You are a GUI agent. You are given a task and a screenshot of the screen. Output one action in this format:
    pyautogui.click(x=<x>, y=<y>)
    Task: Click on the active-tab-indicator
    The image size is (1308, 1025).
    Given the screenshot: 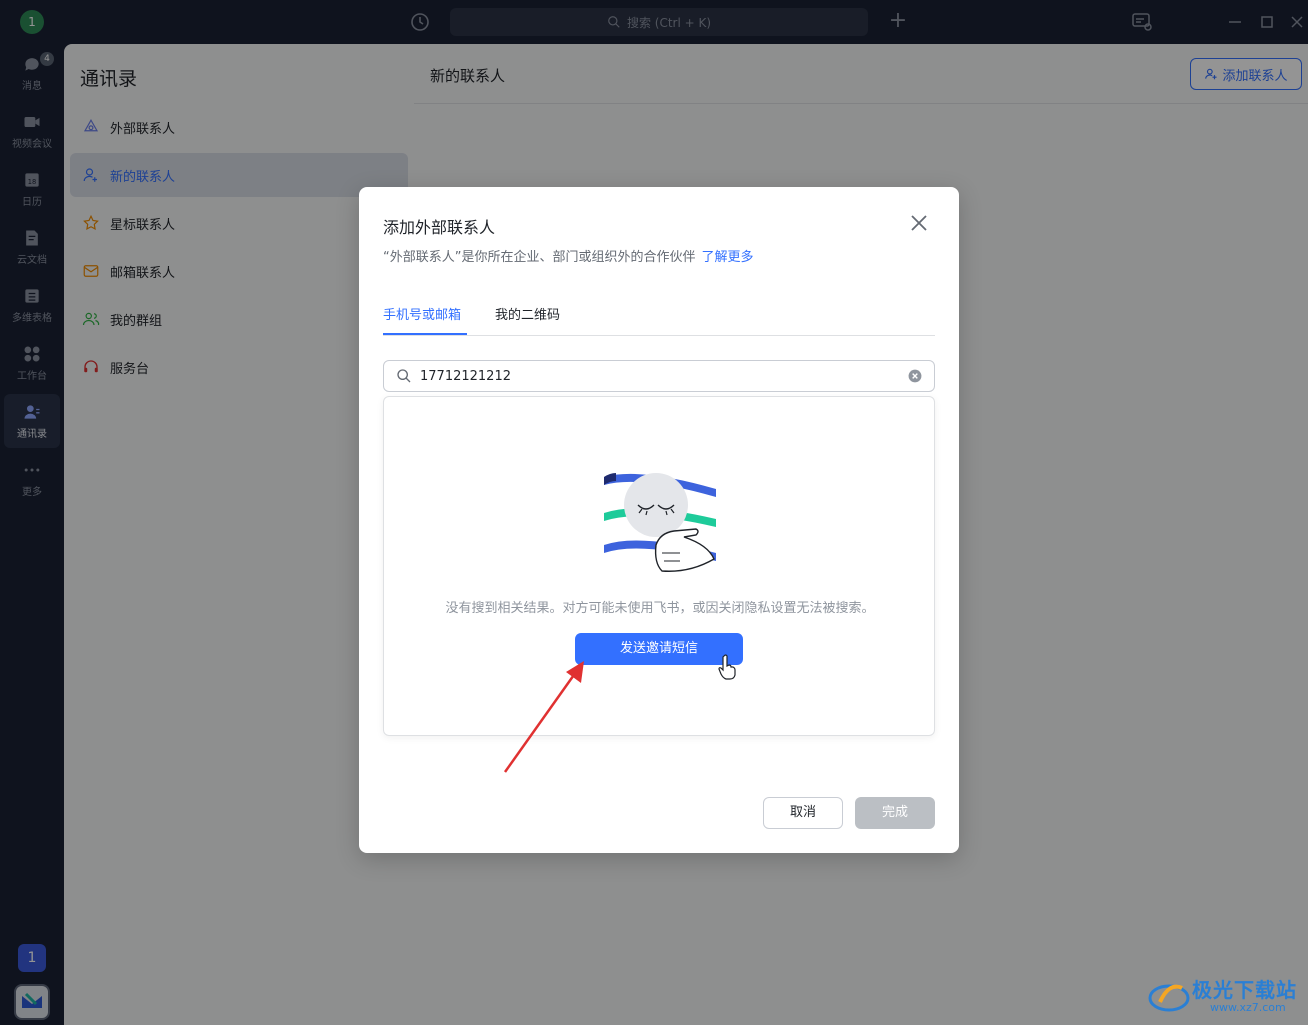 What is the action you would take?
    pyautogui.click(x=425, y=334)
    